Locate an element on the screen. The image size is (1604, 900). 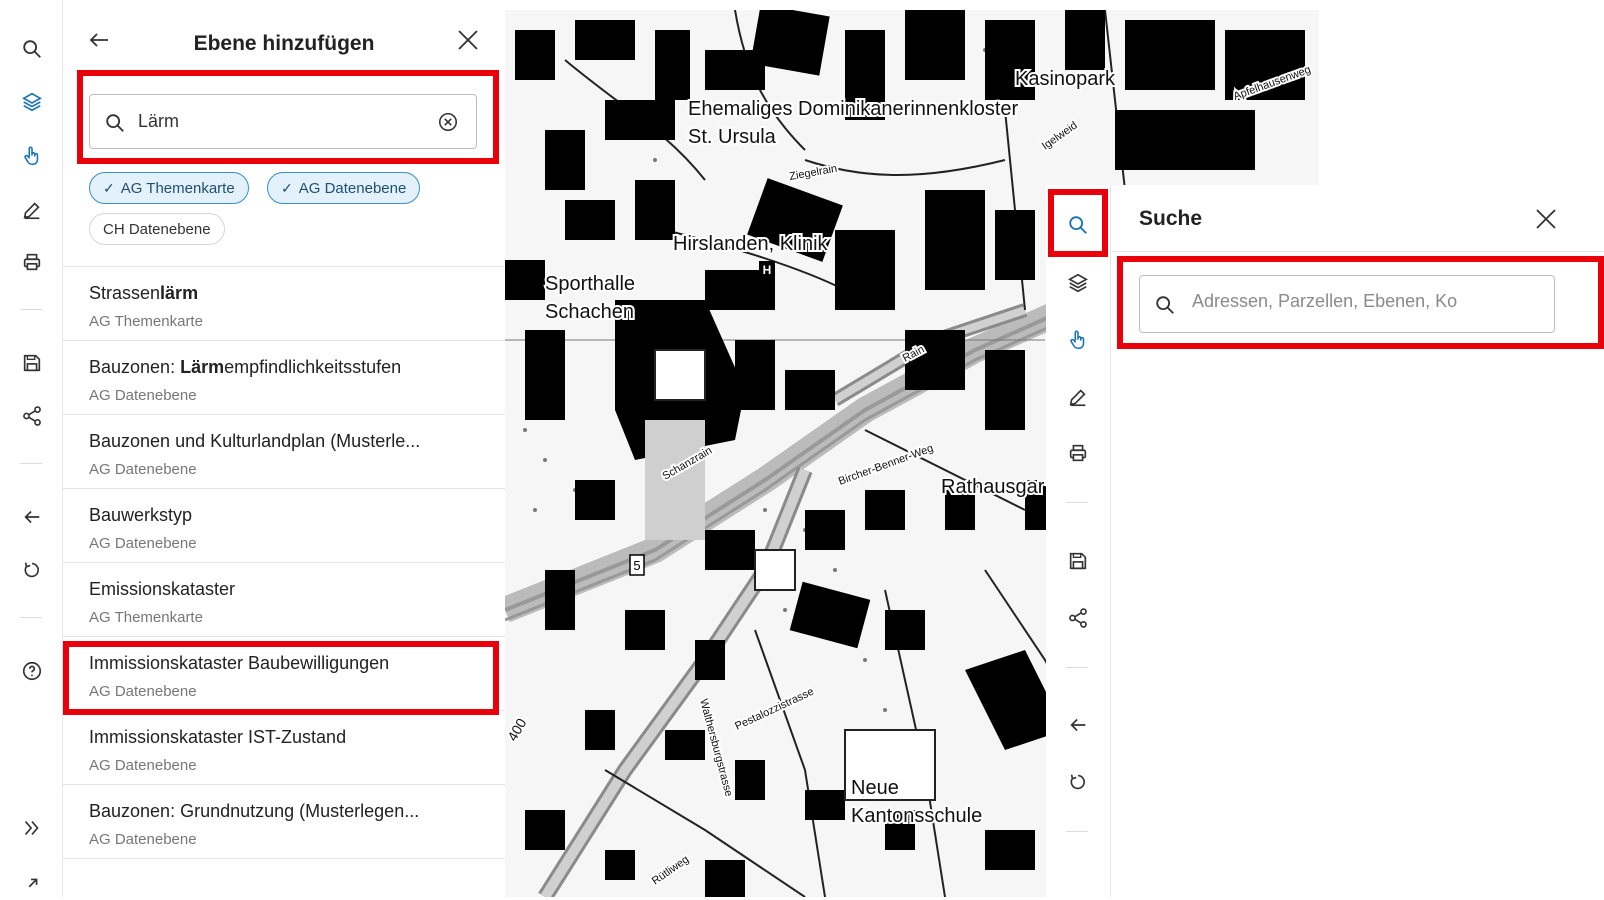
global-search-field is located at coordinates (1347, 304).